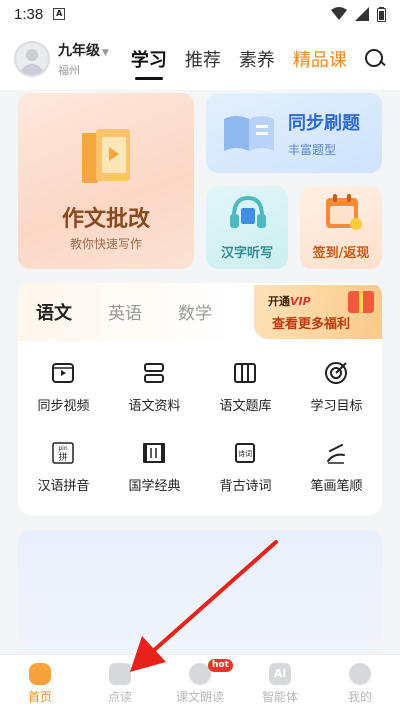 The height and width of the screenshot is (710, 400). Describe the element at coordinates (362, 14) in the screenshot. I see `signal-icon` at that location.